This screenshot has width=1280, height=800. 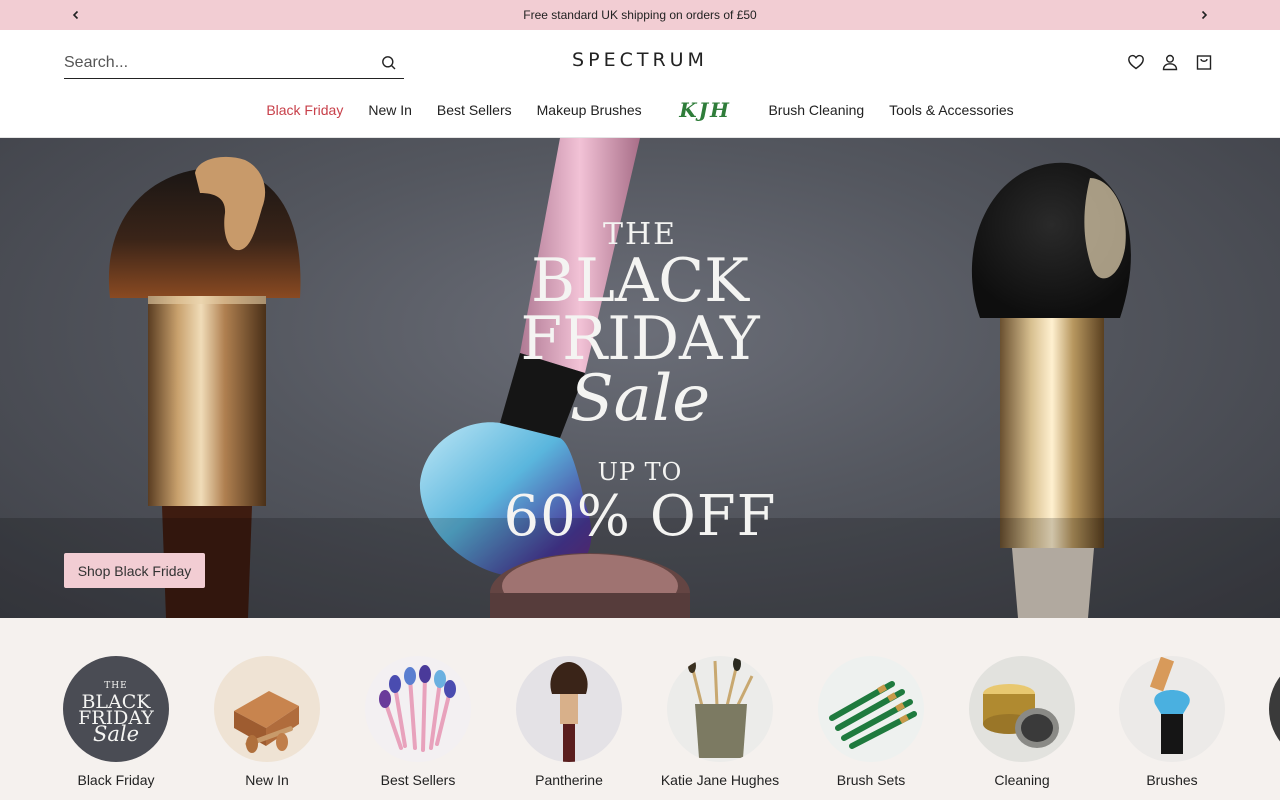 I want to click on cart-button, so click(x=1204, y=62).